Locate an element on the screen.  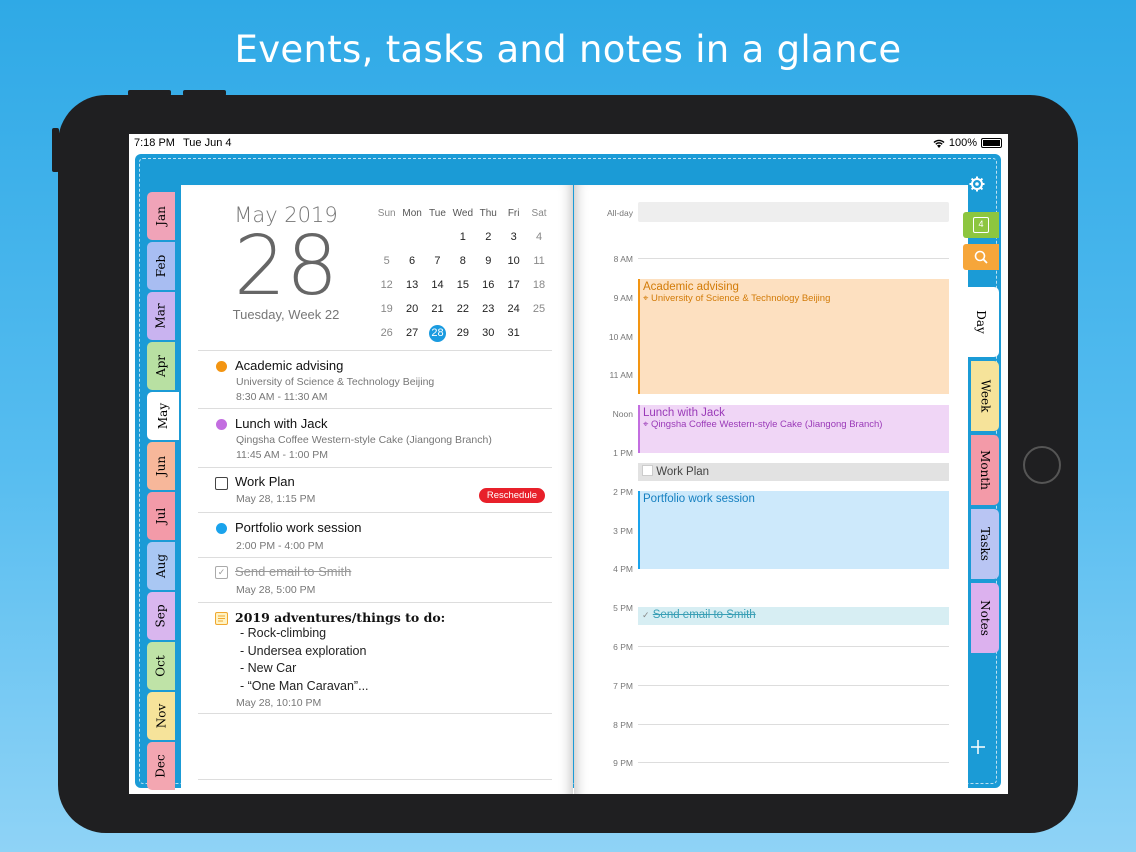
month-tab-label: Oct is located at coordinates (160, 666).